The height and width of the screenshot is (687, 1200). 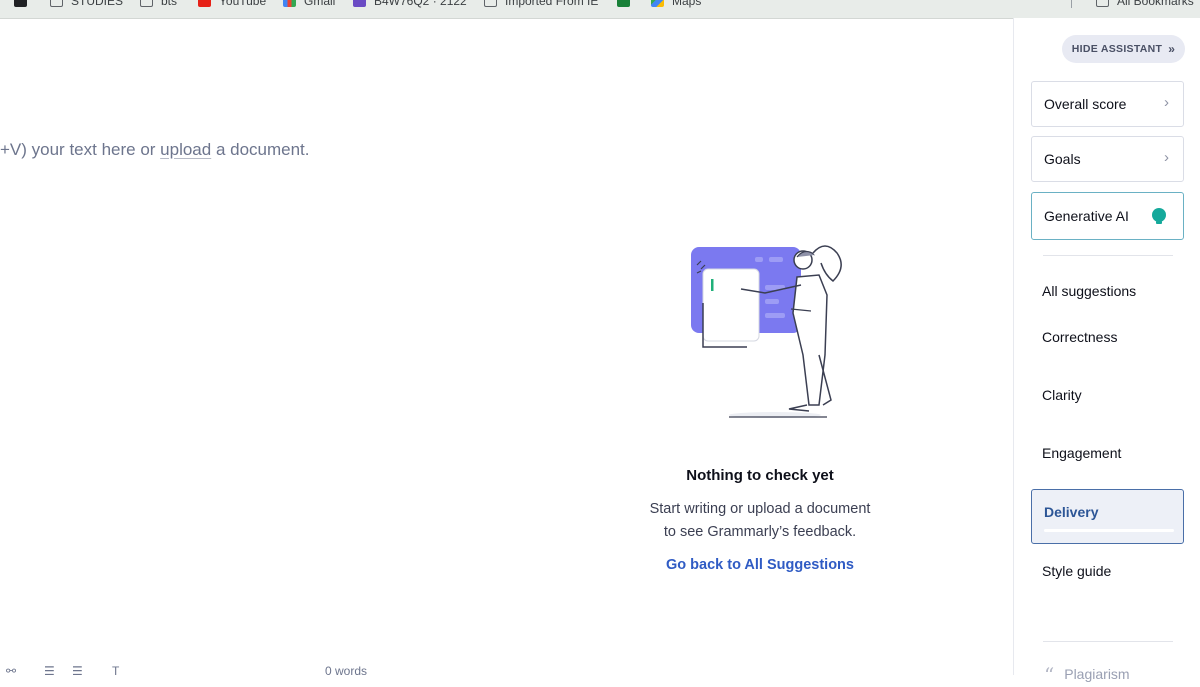 I want to click on generative-ai-card: Generative AI, so click(x=1107, y=216).